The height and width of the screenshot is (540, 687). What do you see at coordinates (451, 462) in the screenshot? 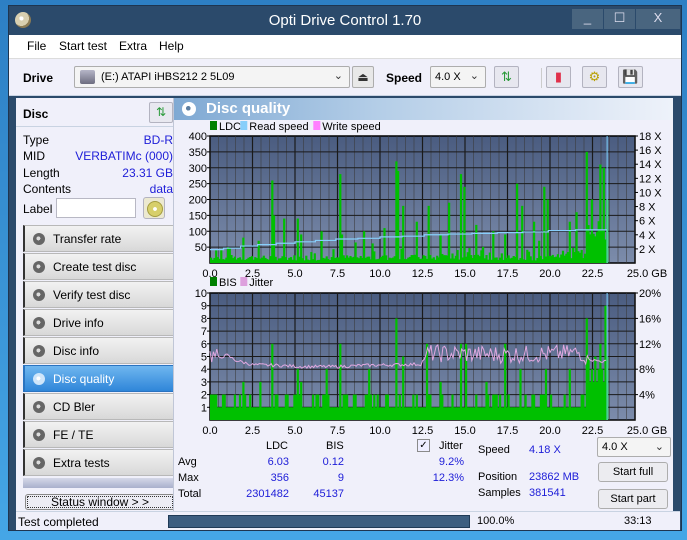
I see `avg-jitter: 9.2%` at bounding box center [451, 462].